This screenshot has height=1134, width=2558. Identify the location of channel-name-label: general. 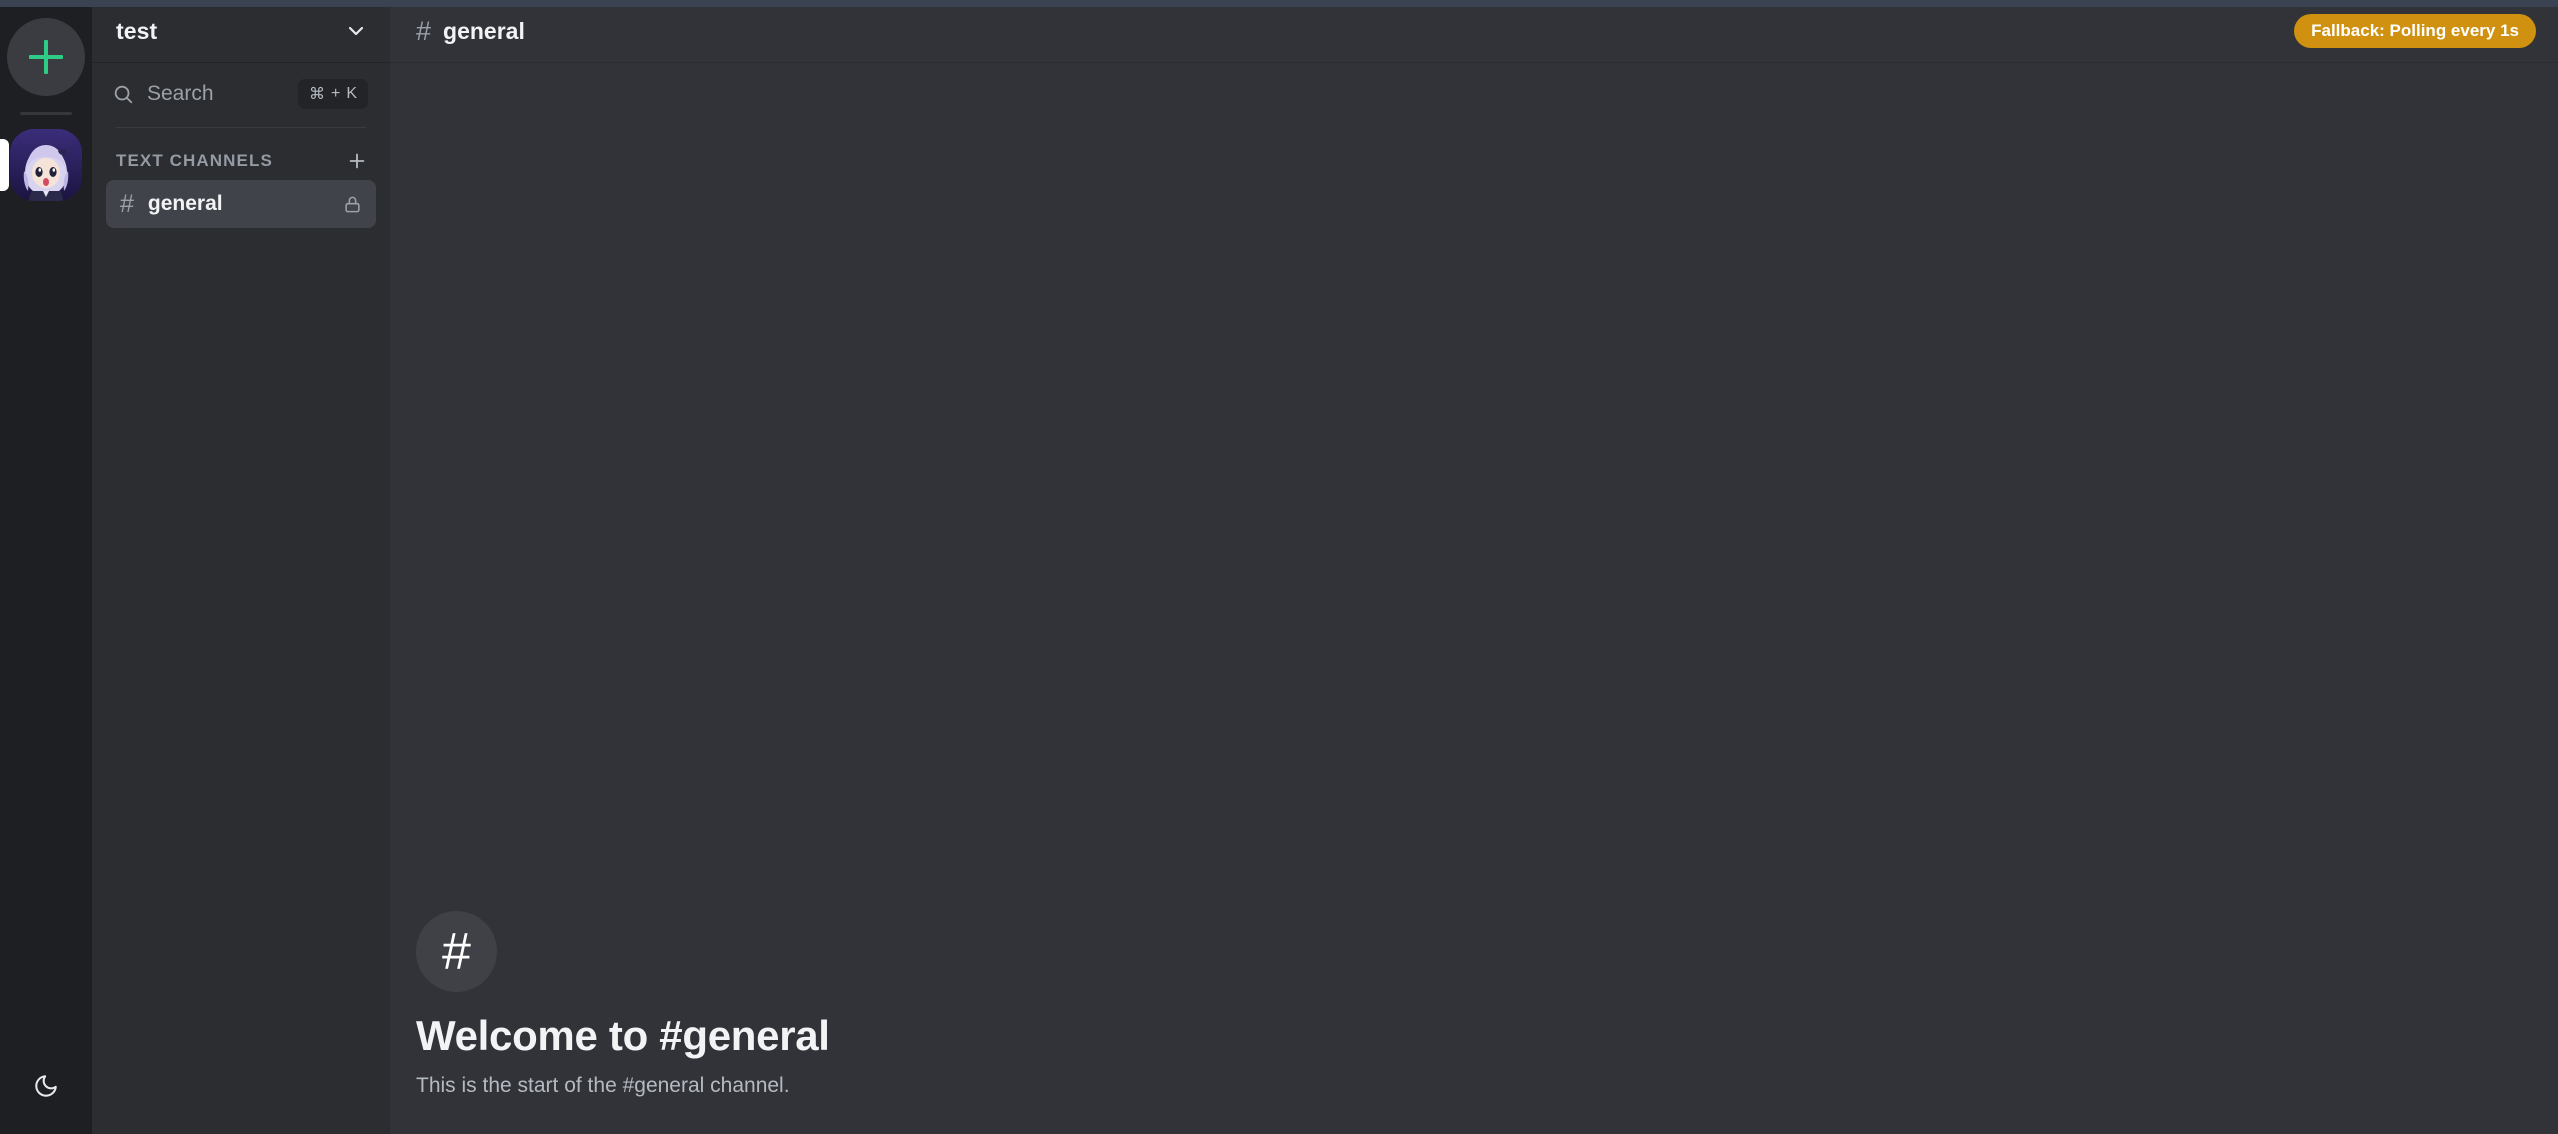
(185, 203).